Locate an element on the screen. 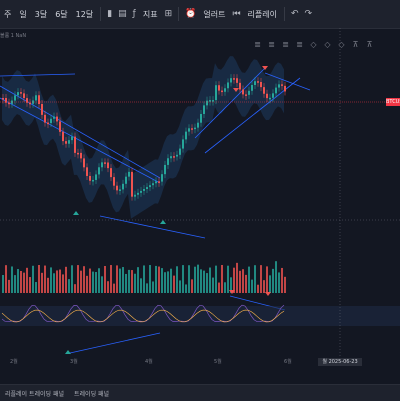 This screenshot has height=401, width=400. range-3m: 3달 is located at coordinates (41, 14).